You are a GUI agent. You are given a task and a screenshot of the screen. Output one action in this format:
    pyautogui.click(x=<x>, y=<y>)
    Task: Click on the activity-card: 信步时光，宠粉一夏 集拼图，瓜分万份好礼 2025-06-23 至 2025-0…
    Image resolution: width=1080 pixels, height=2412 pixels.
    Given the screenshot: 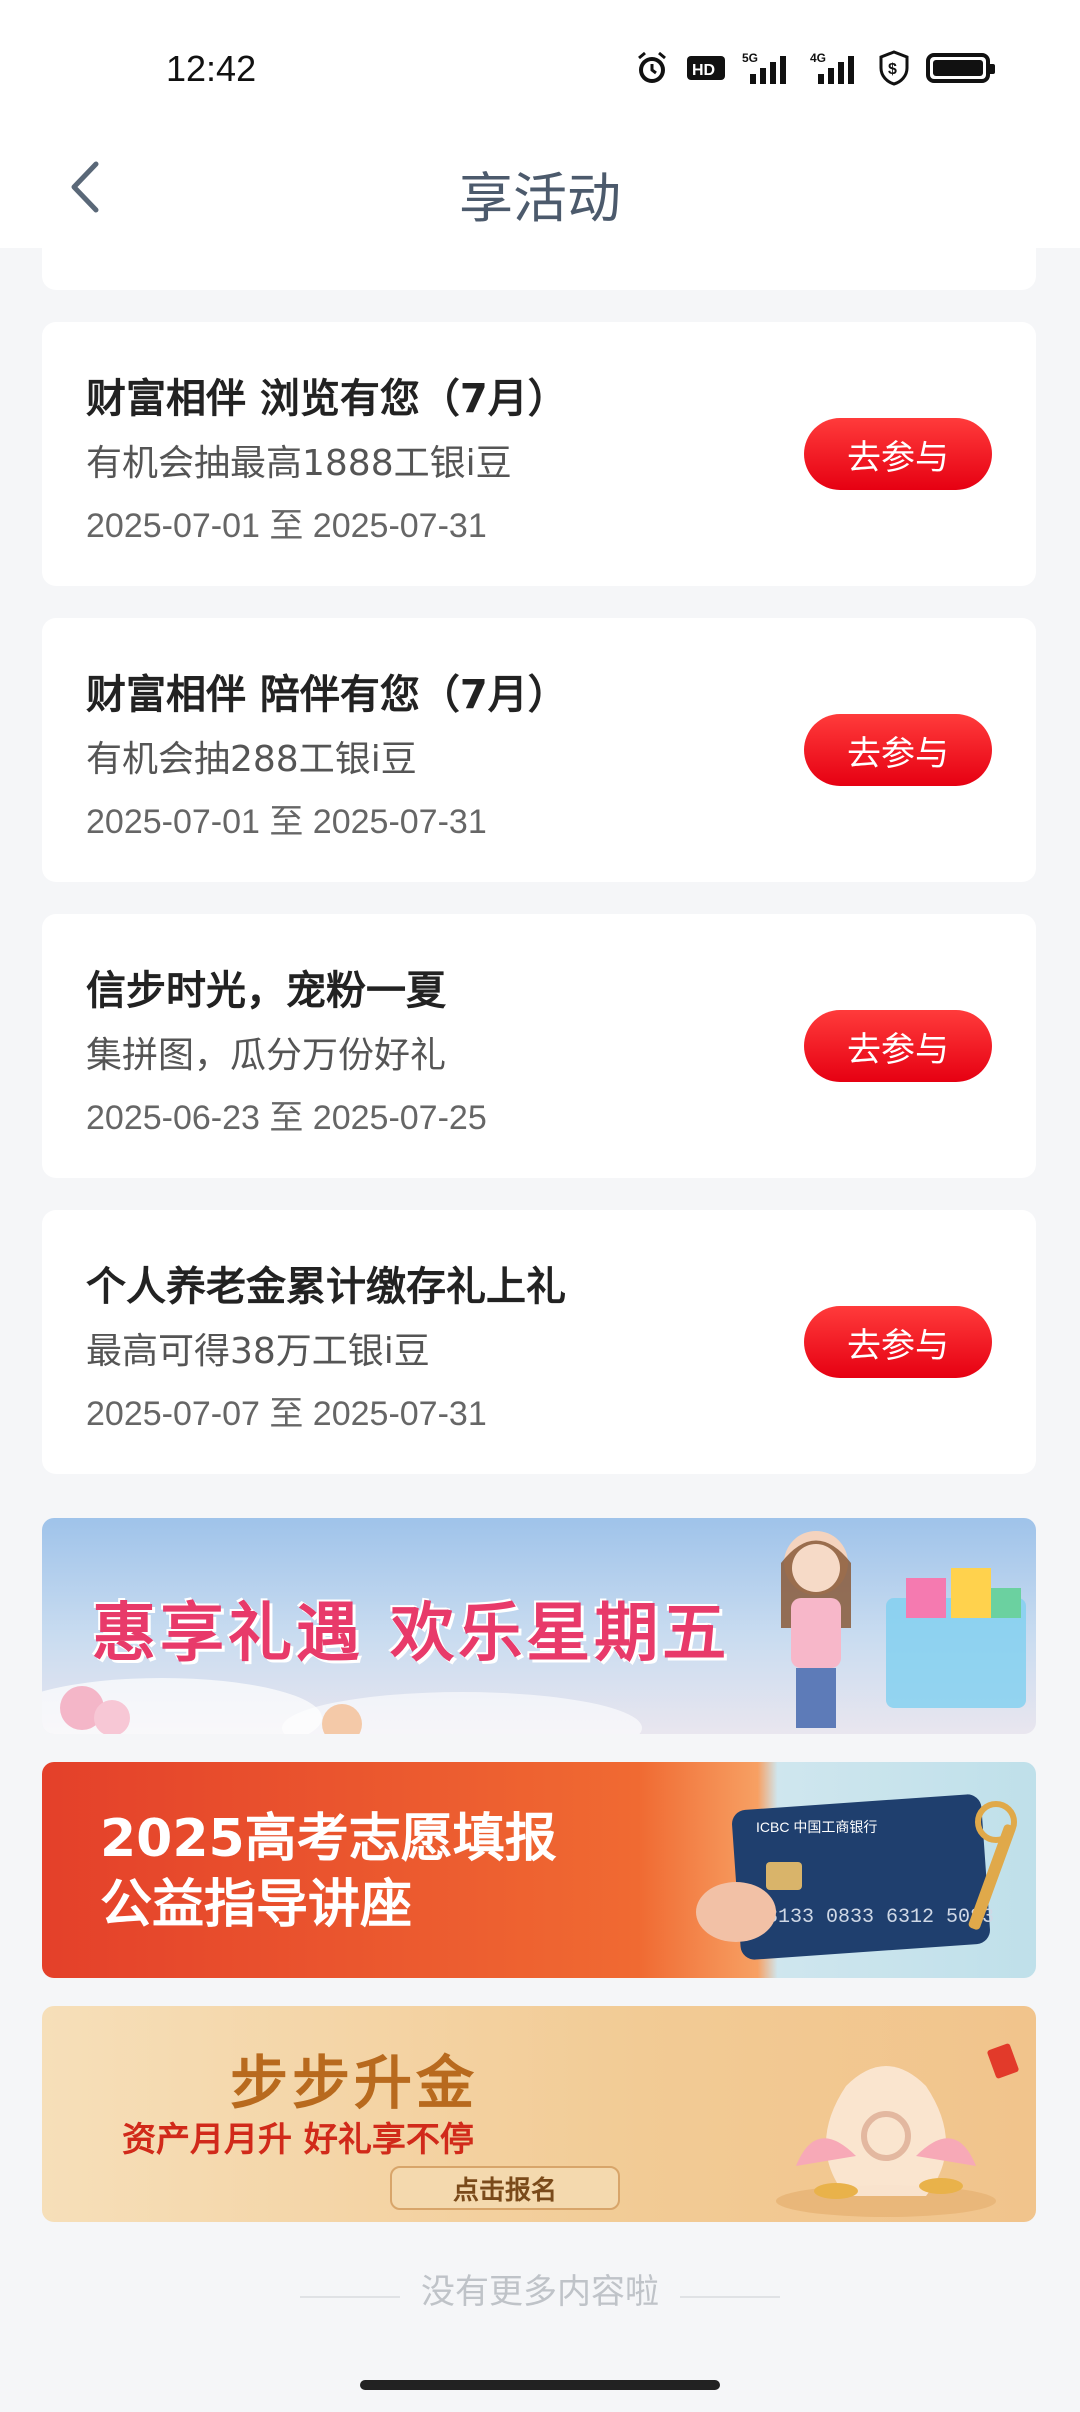 What is the action you would take?
    pyautogui.click(x=539, y=1046)
    